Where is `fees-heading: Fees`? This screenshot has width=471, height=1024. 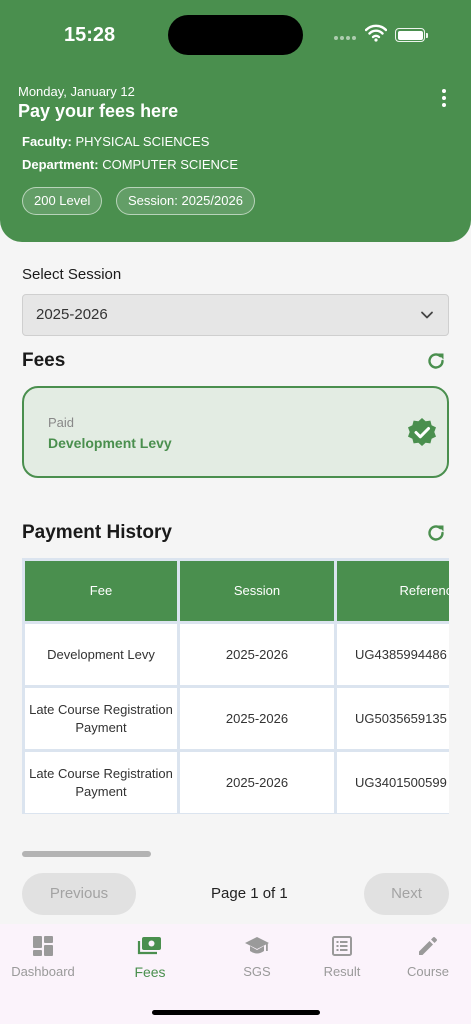 fees-heading: Fees is located at coordinates (44, 360).